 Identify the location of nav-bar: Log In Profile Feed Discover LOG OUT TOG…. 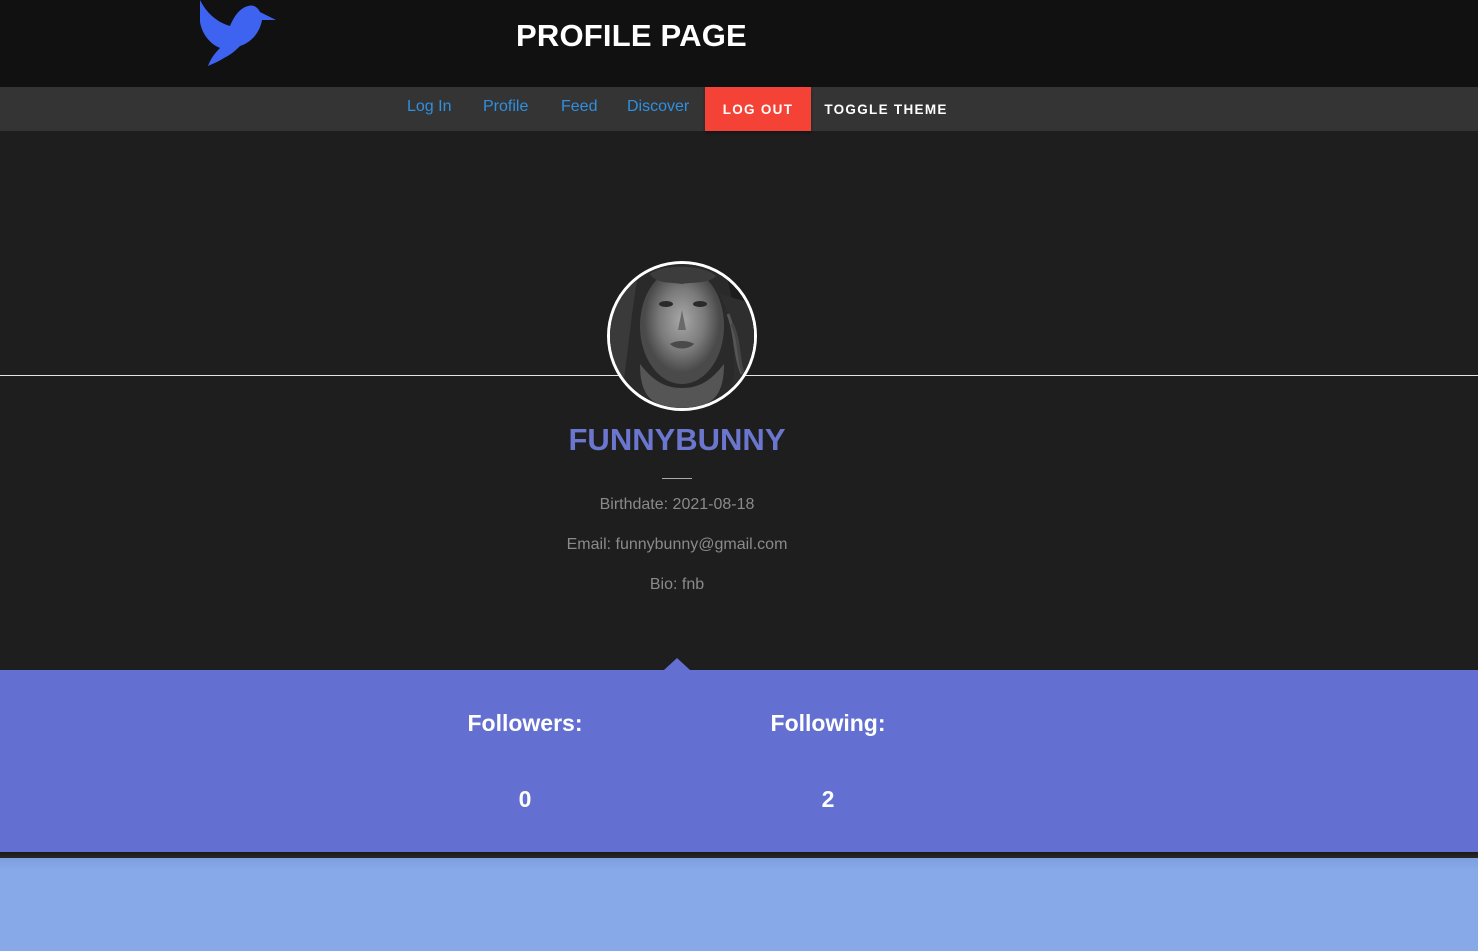
(739, 109).